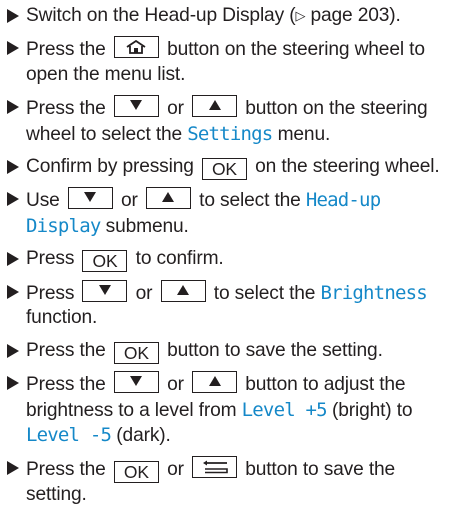 The height and width of the screenshot is (516, 463). I want to click on step-text: Use, so click(45, 201).